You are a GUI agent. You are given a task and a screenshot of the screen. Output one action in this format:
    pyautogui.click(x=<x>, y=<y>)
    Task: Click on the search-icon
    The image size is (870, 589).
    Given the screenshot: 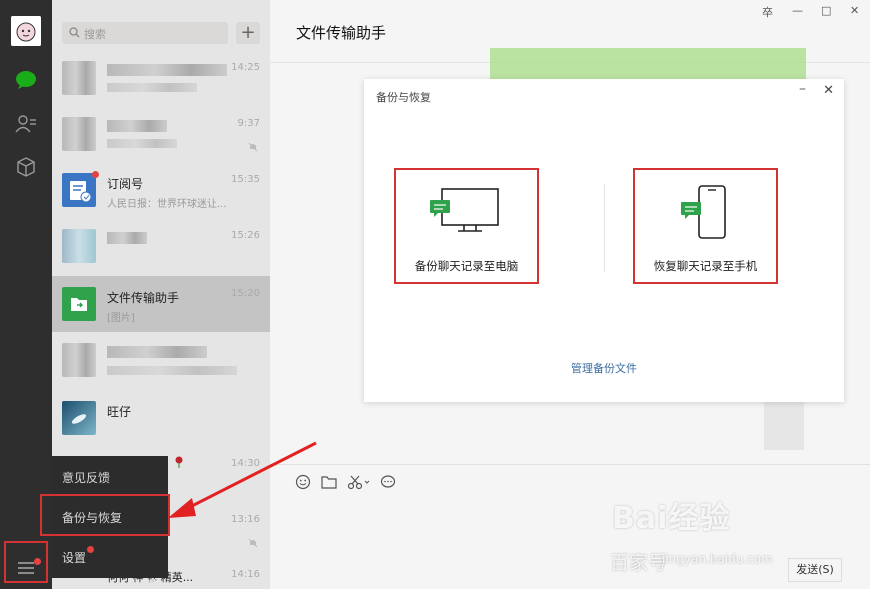 What is the action you would take?
    pyautogui.click(x=74, y=32)
    